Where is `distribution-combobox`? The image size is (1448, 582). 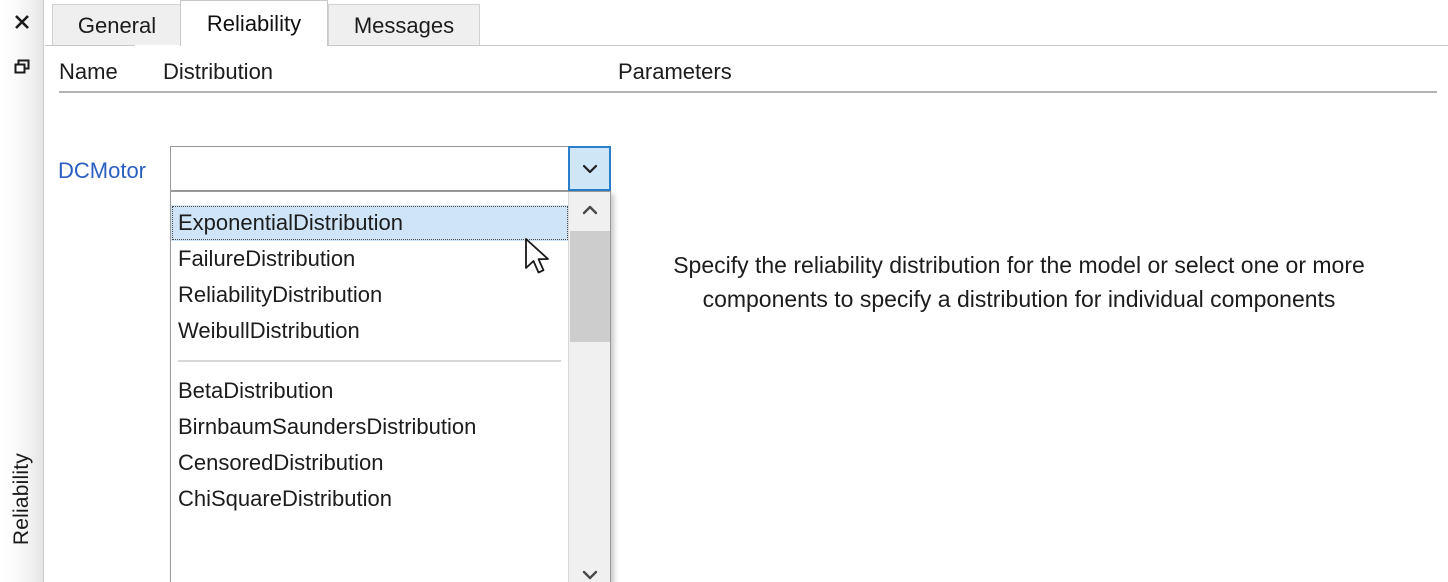 distribution-combobox is located at coordinates (390, 168).